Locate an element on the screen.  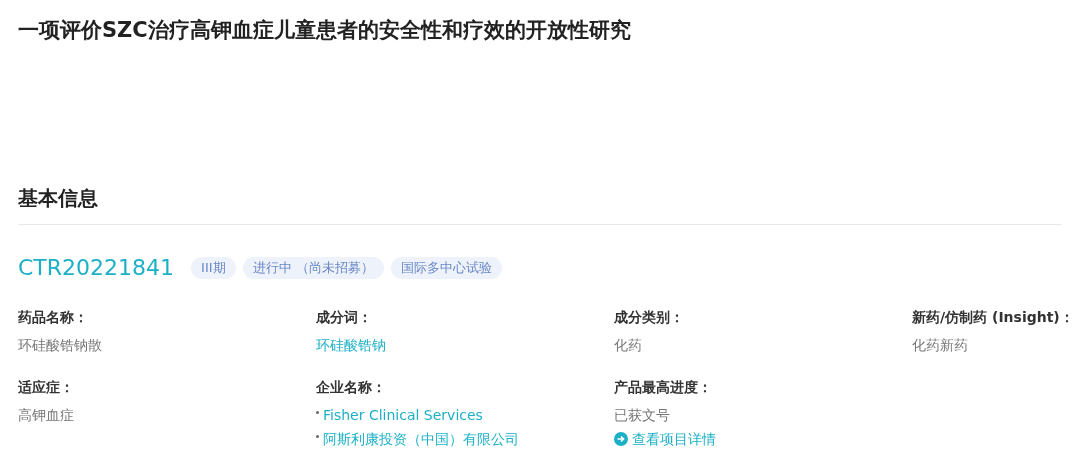
section-heading: 基本信息 is located at coordinates (540, 204).